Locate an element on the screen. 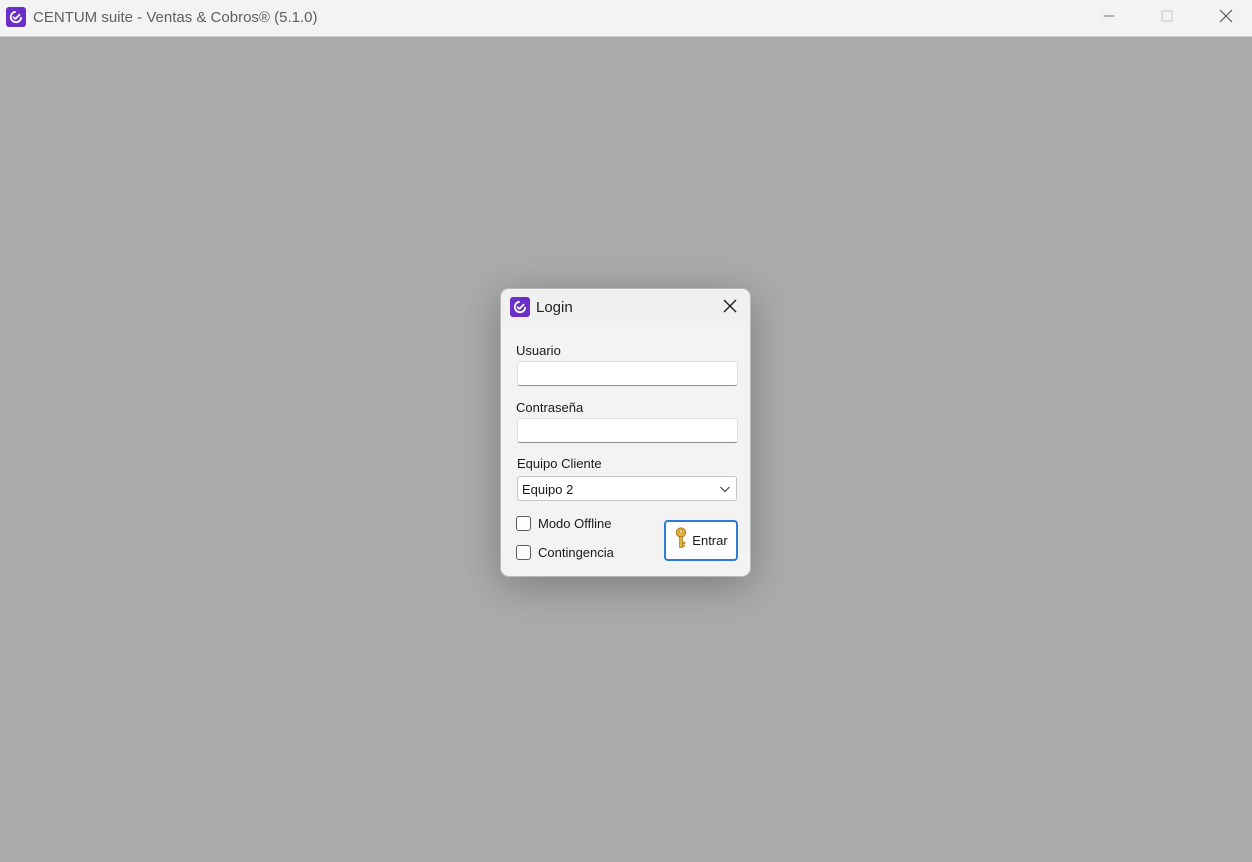 The height and width of the screenshot is (862, 1252). maximize-icon is located at coordinates (1167, 18).